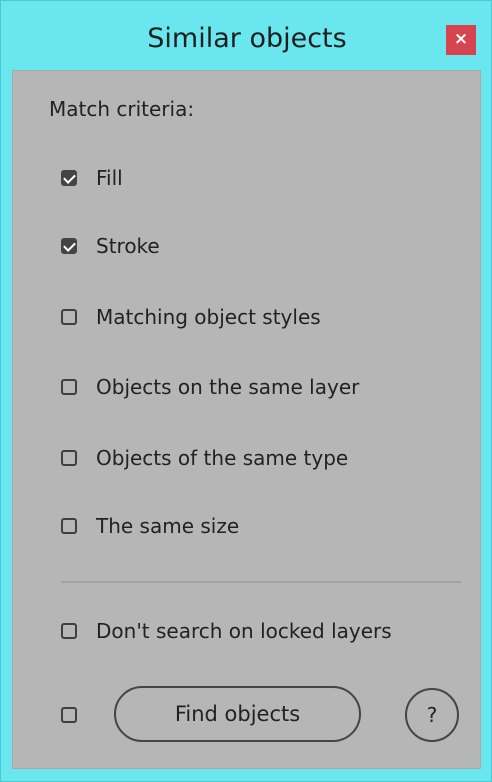  I want to click on stroke-label: Stroke, so click(128, 246).